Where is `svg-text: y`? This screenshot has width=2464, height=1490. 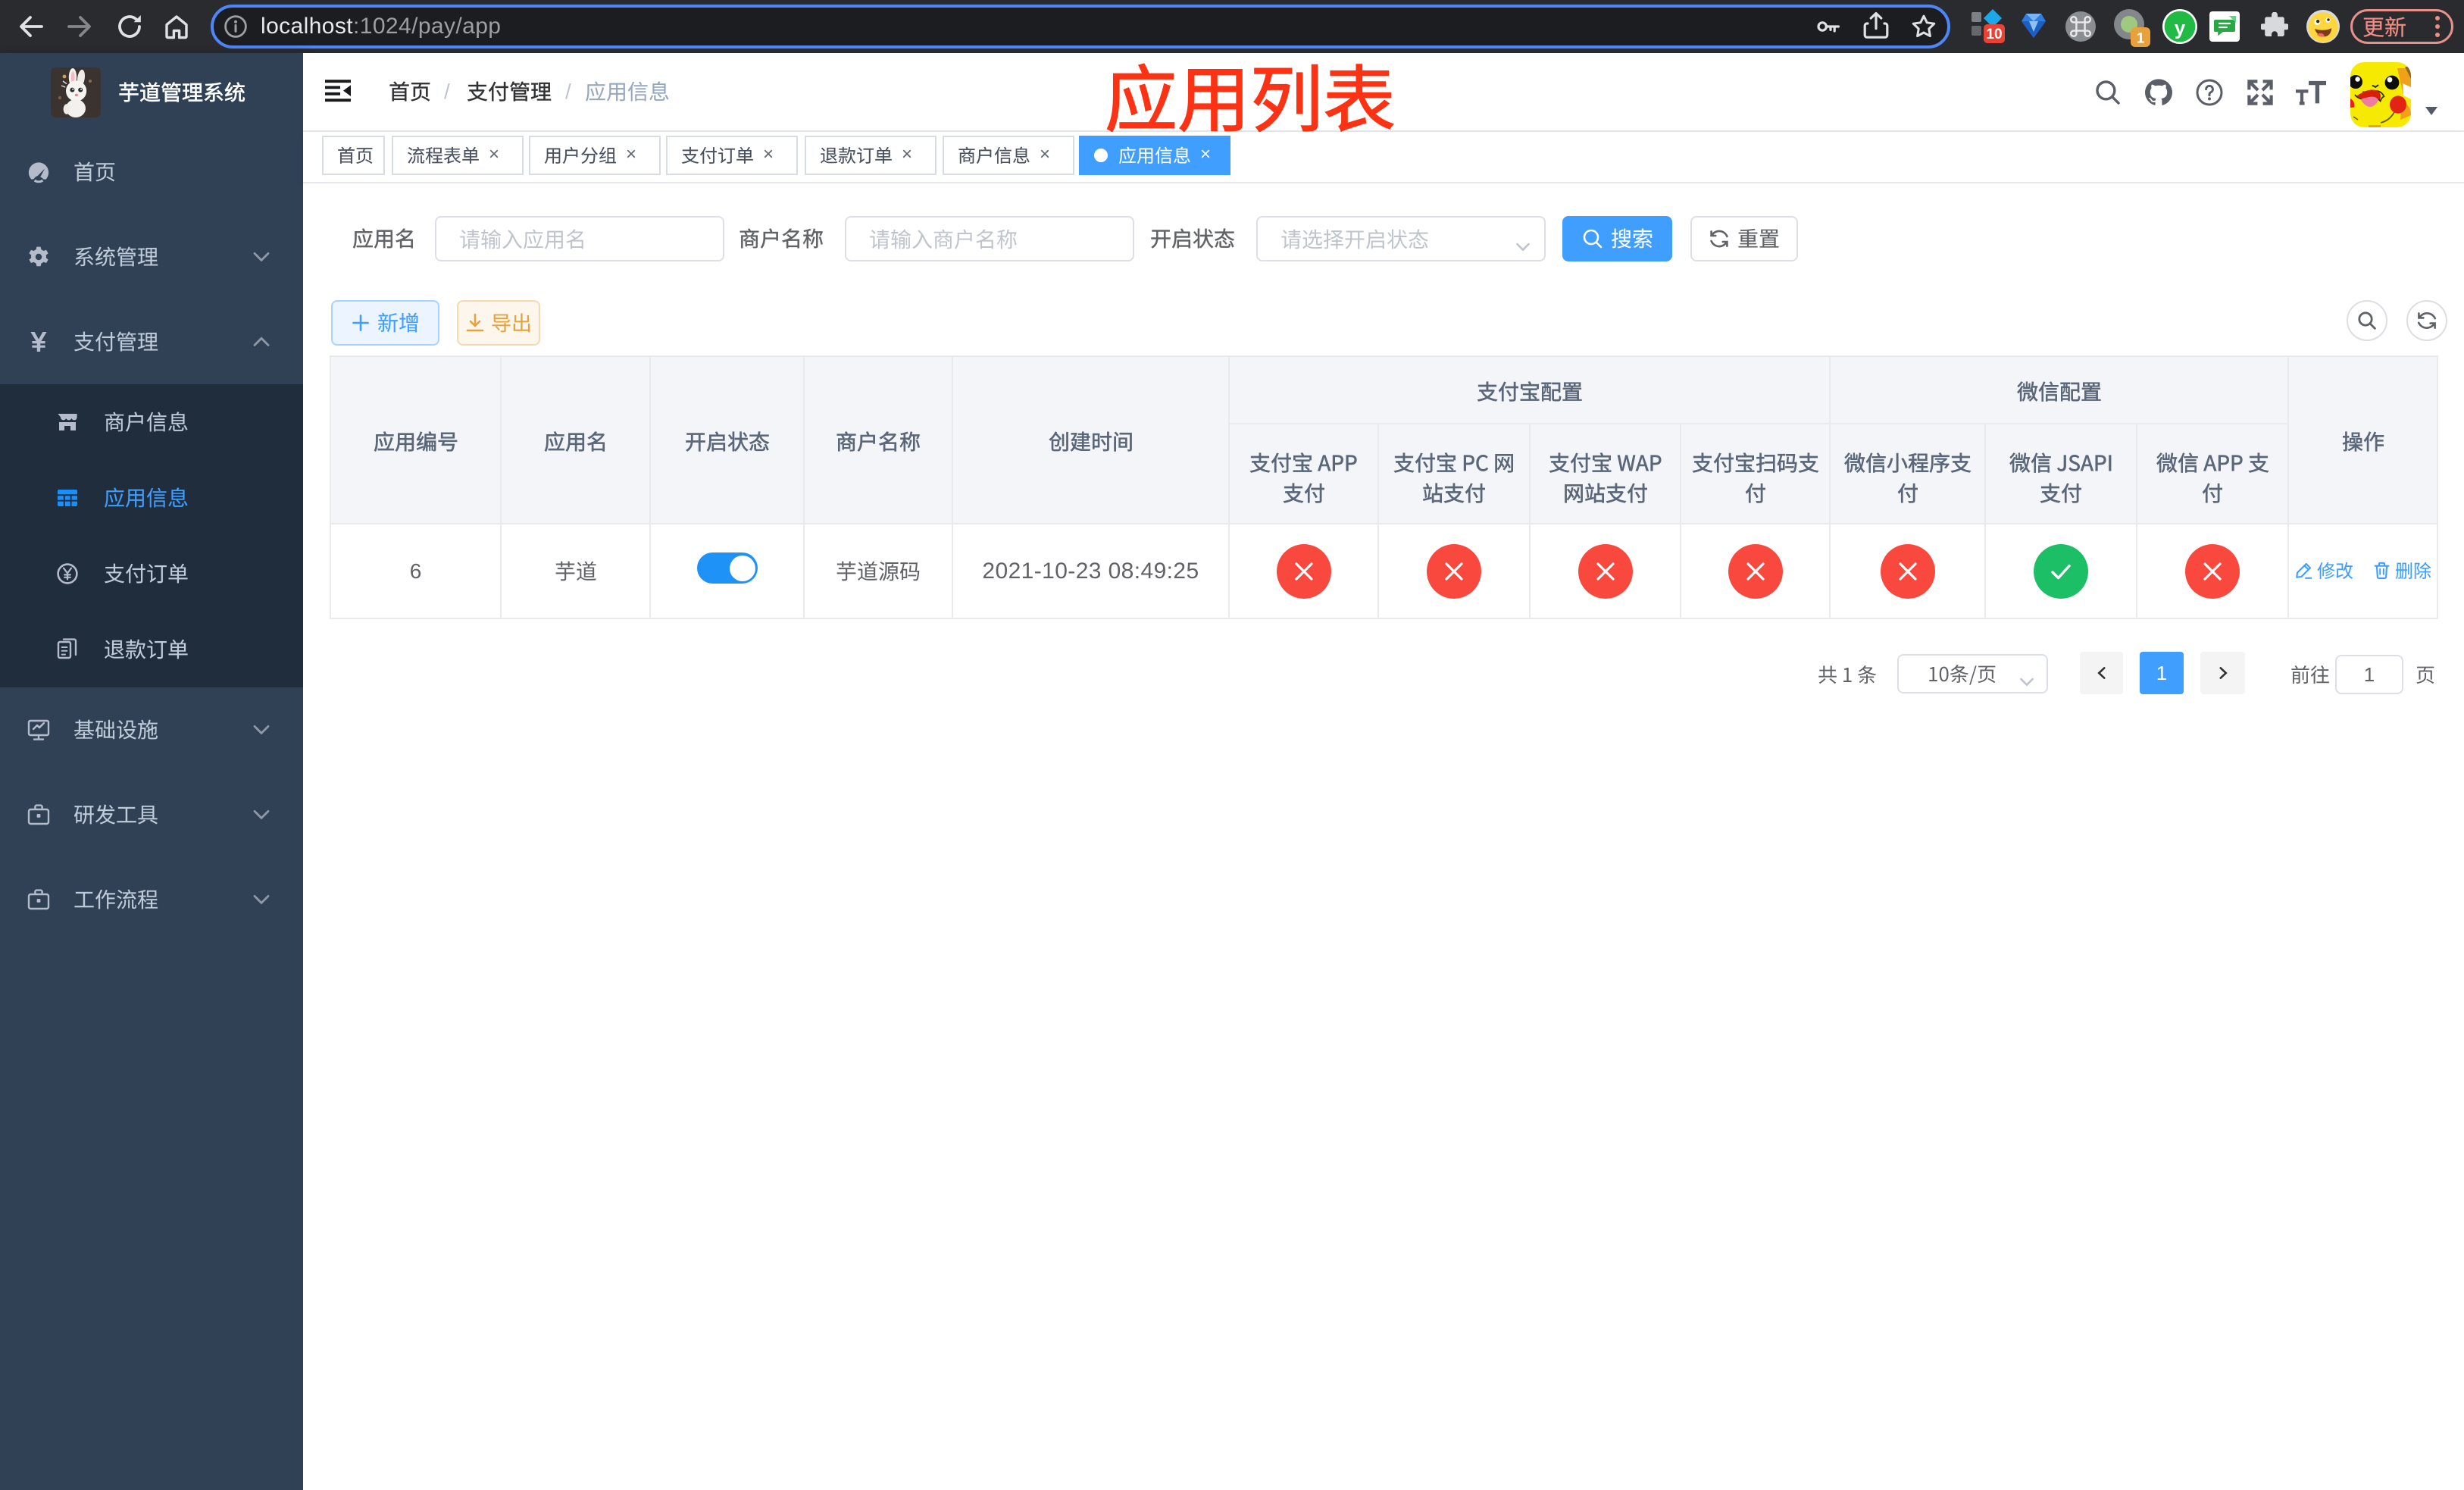 svg-text: y is located at coordinates (2180, 28).